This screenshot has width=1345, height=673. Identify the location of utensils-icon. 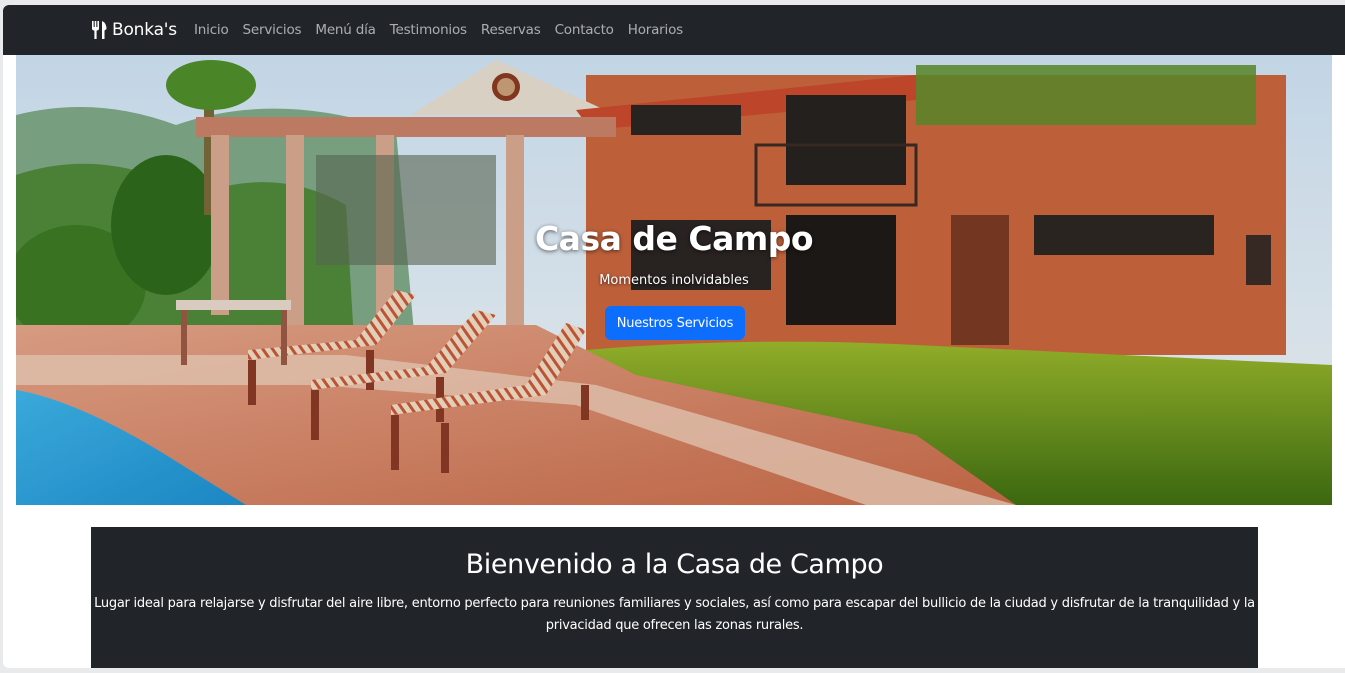
(99, 30).